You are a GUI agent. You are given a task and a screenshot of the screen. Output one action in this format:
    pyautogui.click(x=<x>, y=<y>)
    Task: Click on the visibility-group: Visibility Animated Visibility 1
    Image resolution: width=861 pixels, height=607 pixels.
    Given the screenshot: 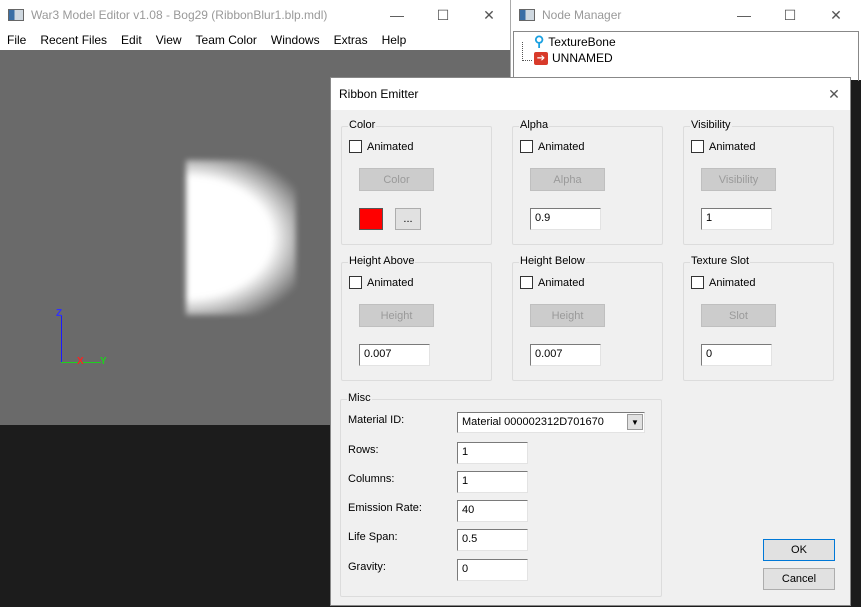 What is the action you would take?
    pyautogui.click(x=758, y=182)
    